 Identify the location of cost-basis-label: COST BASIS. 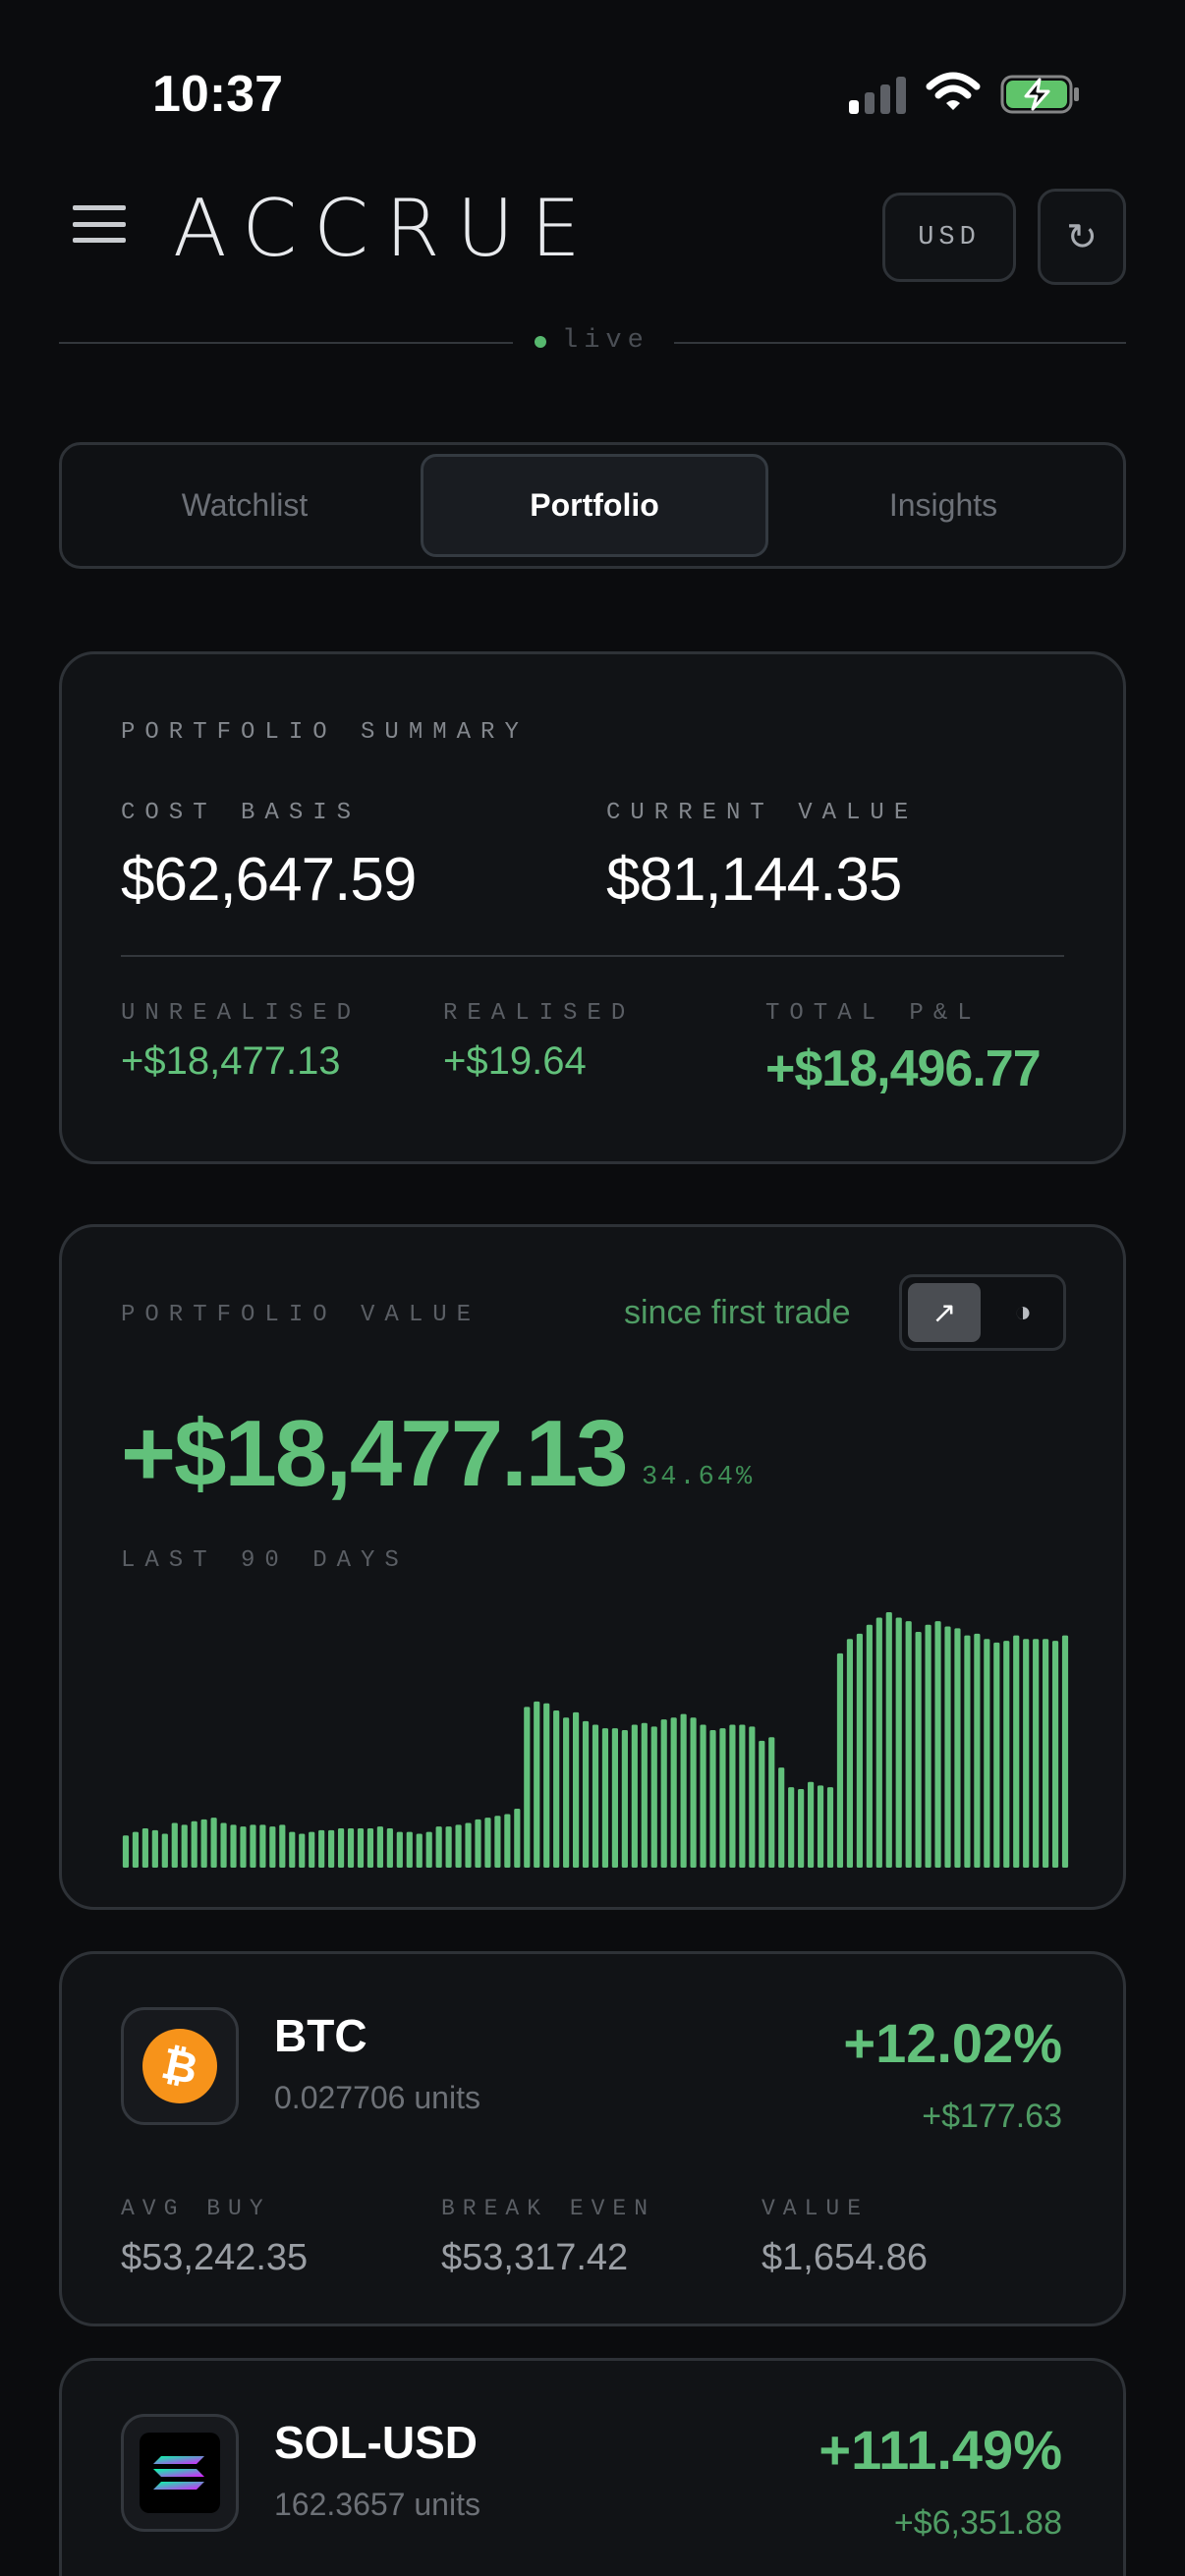
(242, 813).